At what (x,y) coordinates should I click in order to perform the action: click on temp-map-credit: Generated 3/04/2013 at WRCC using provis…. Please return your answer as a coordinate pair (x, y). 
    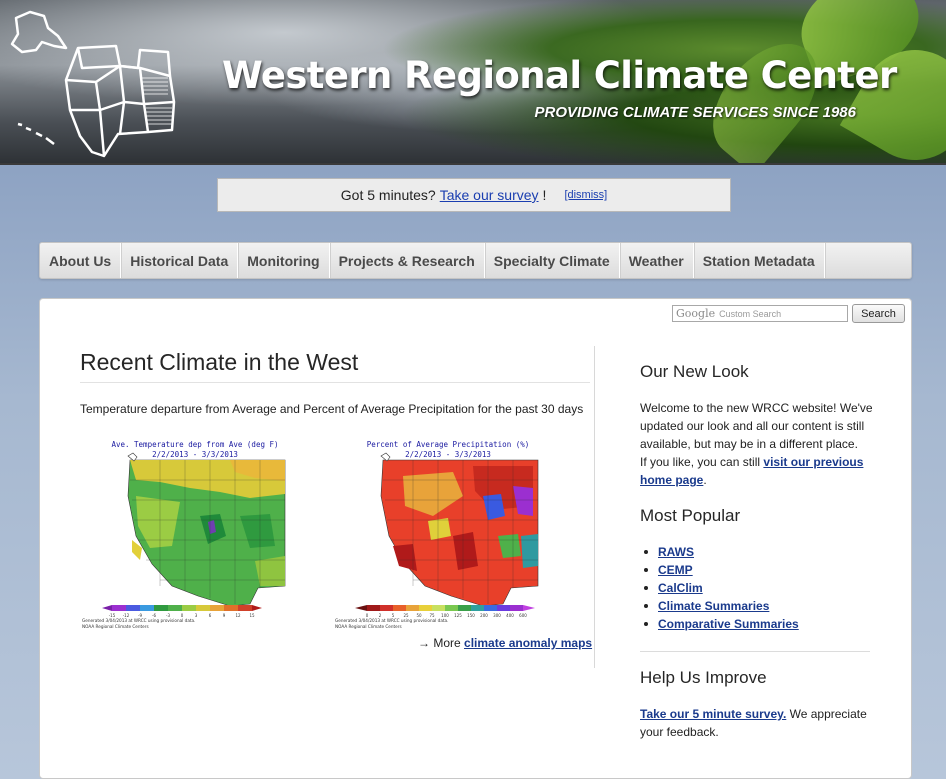
    Looking at the image, I should click on (138, 620).